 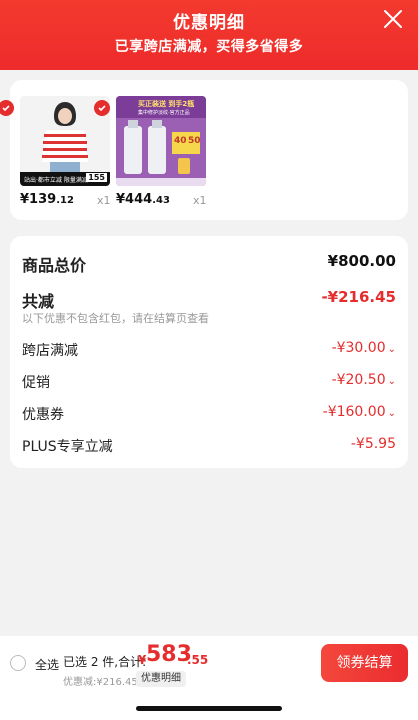 What do you see at coordinates (393, 19) in the screenshot?
I see `close-icon` at bounding box center [393, 19].